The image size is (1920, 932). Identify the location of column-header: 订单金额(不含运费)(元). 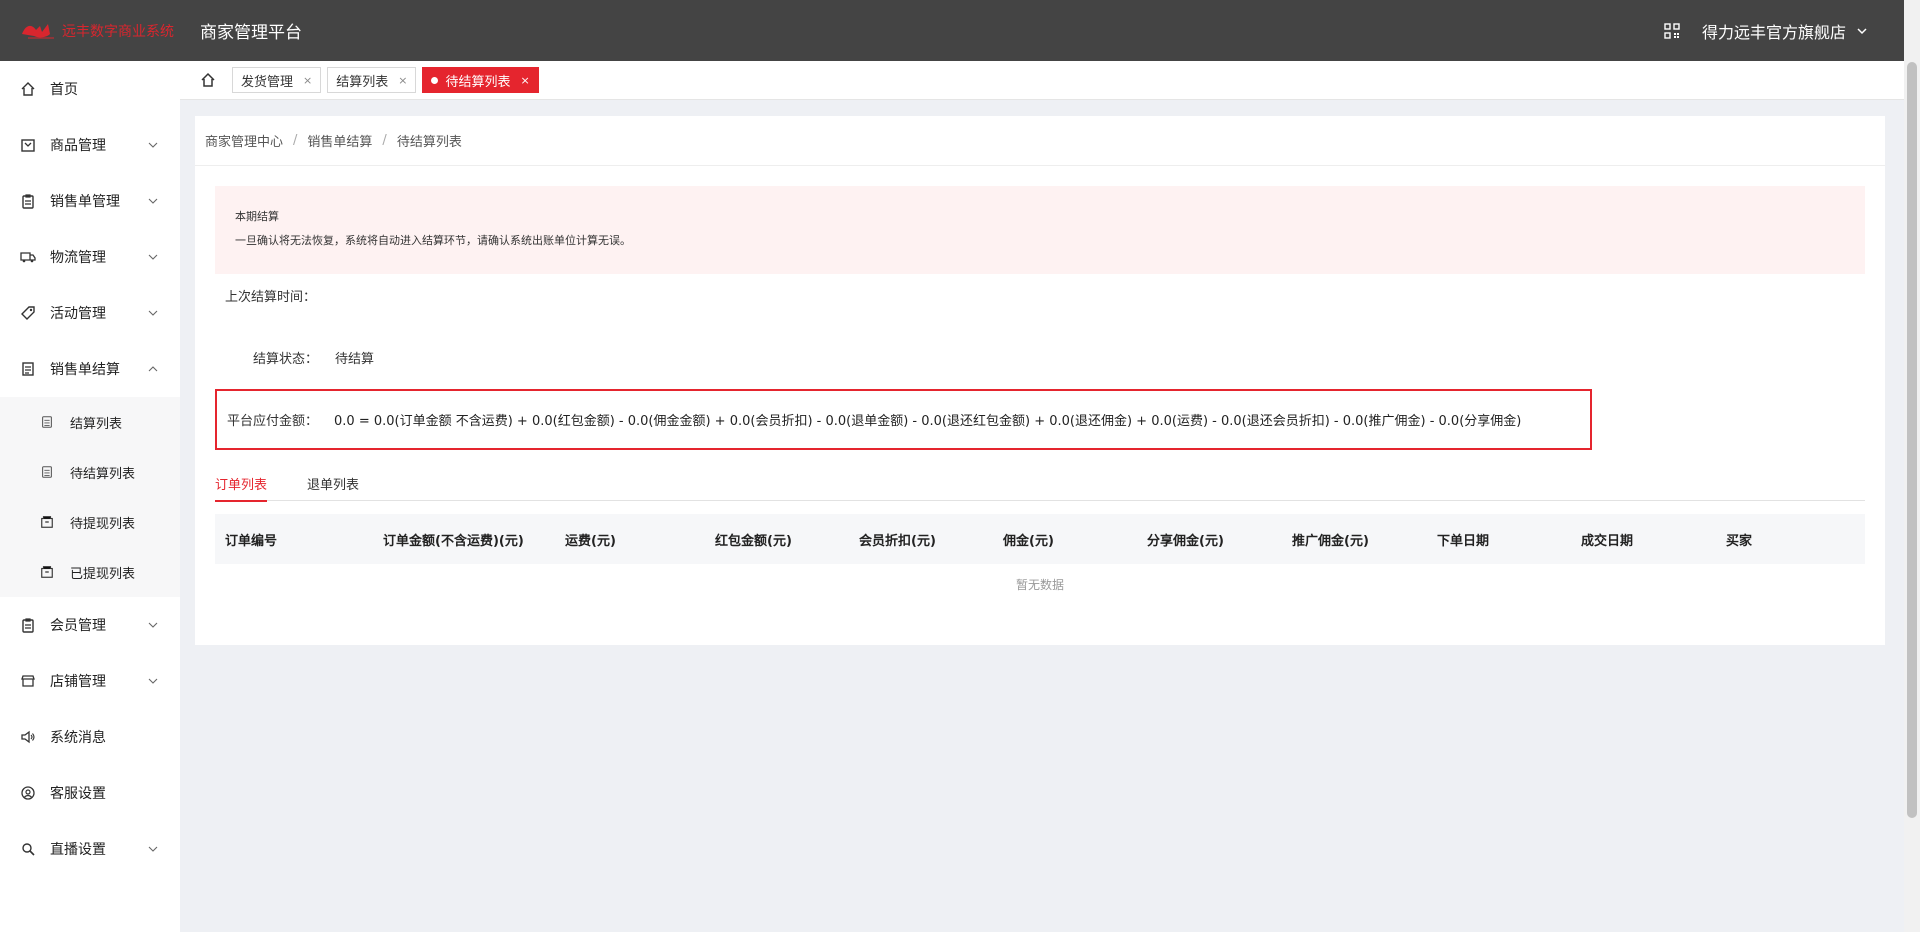
(453, 541).